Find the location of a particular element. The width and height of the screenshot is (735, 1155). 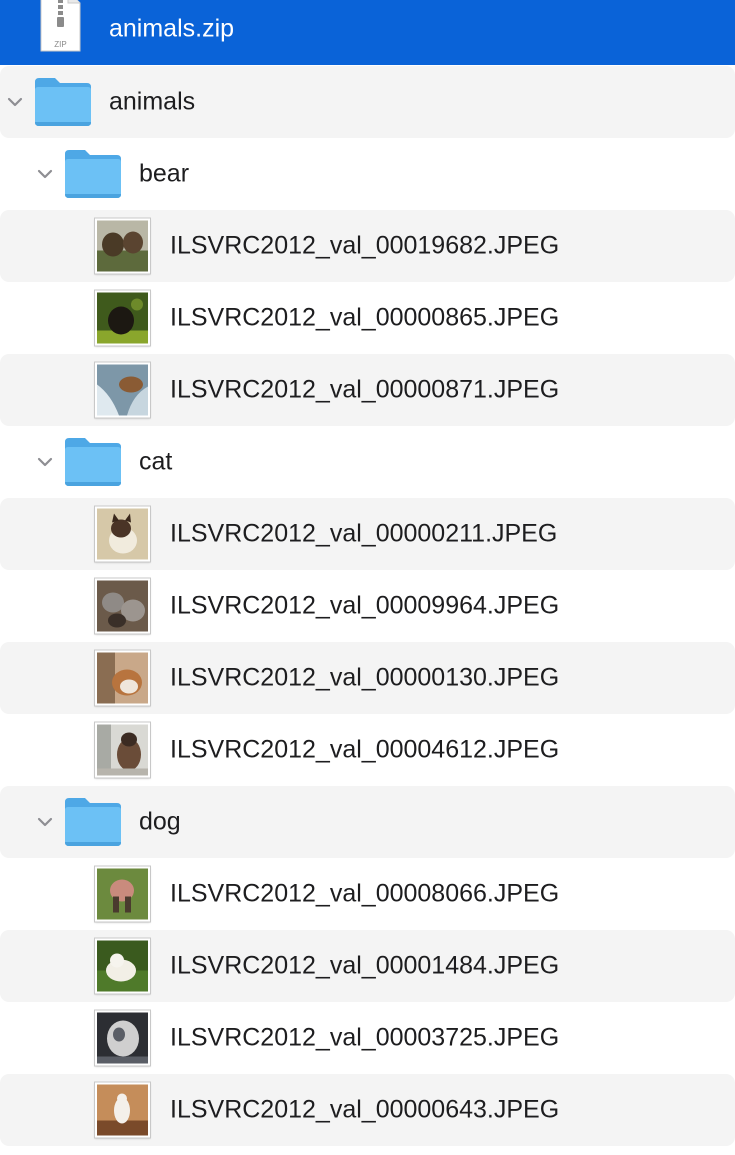

file-name: ILSVRC2012_val_00000643.JPEG is located at coordinates (365, 1109).